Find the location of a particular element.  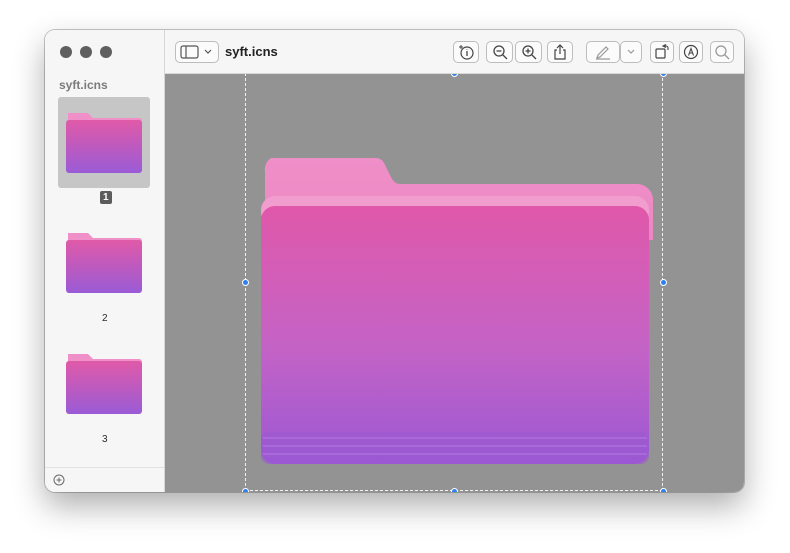

minimize-button is located at coordinates (86, 52).